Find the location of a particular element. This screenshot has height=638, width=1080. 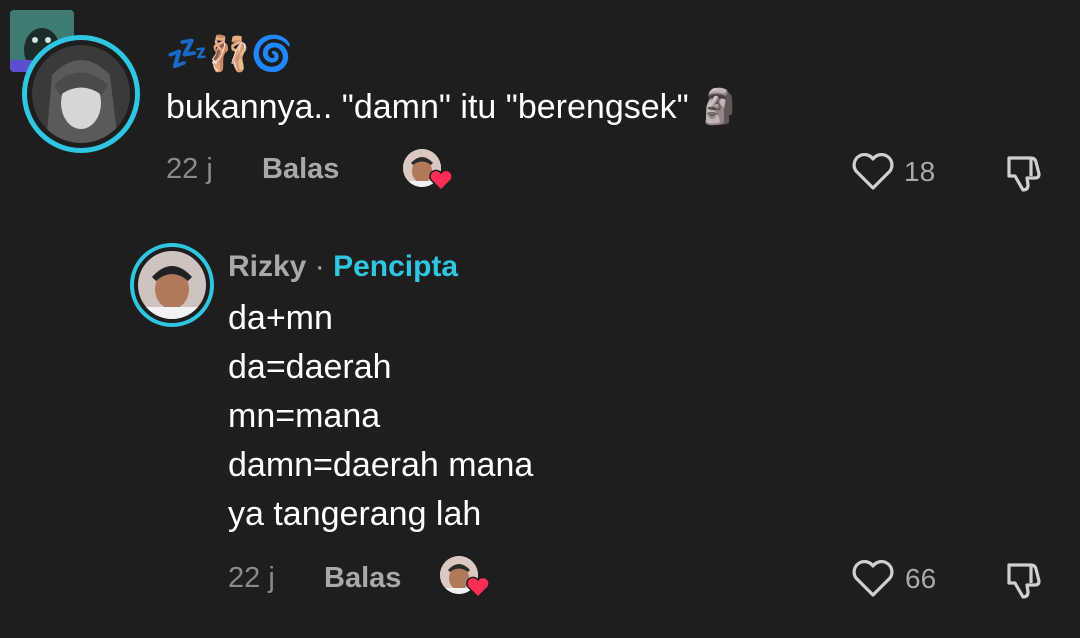

comment-timestamp: 22 j is located at coordinates (189, 169).